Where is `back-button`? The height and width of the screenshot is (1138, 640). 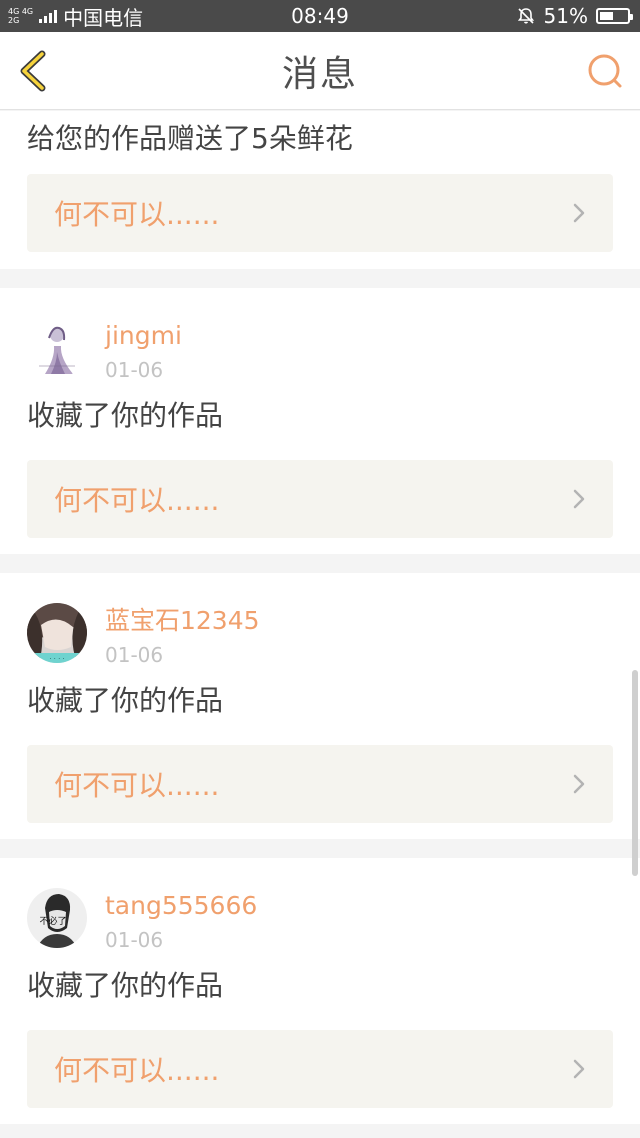
back-button is located at coordinates (35, 71).